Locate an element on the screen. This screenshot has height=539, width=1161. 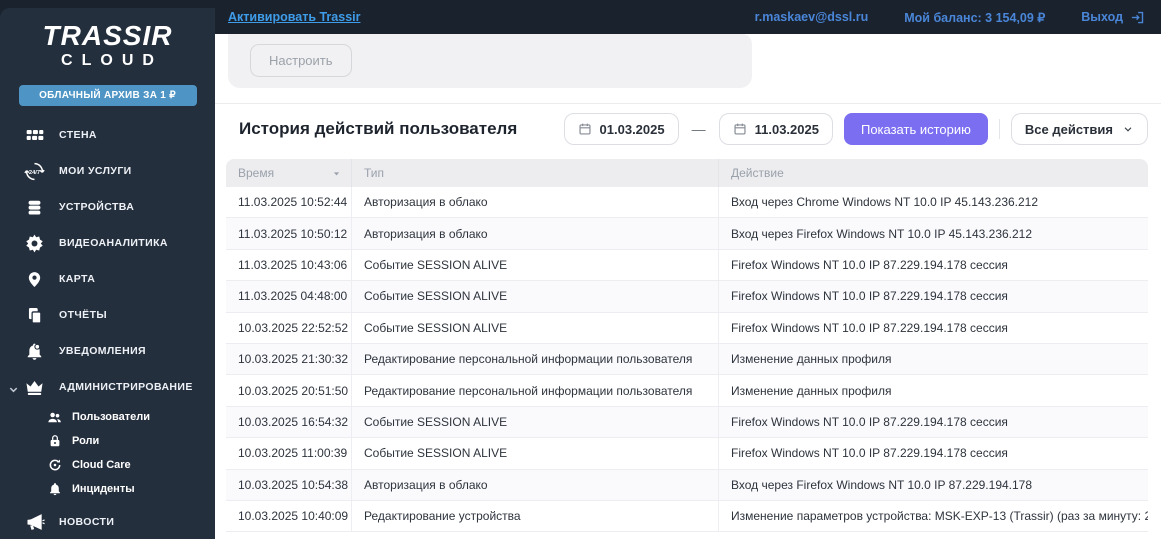
cell-time: 11.03.2025 10:43:06 is located at coordinates (289, 265).